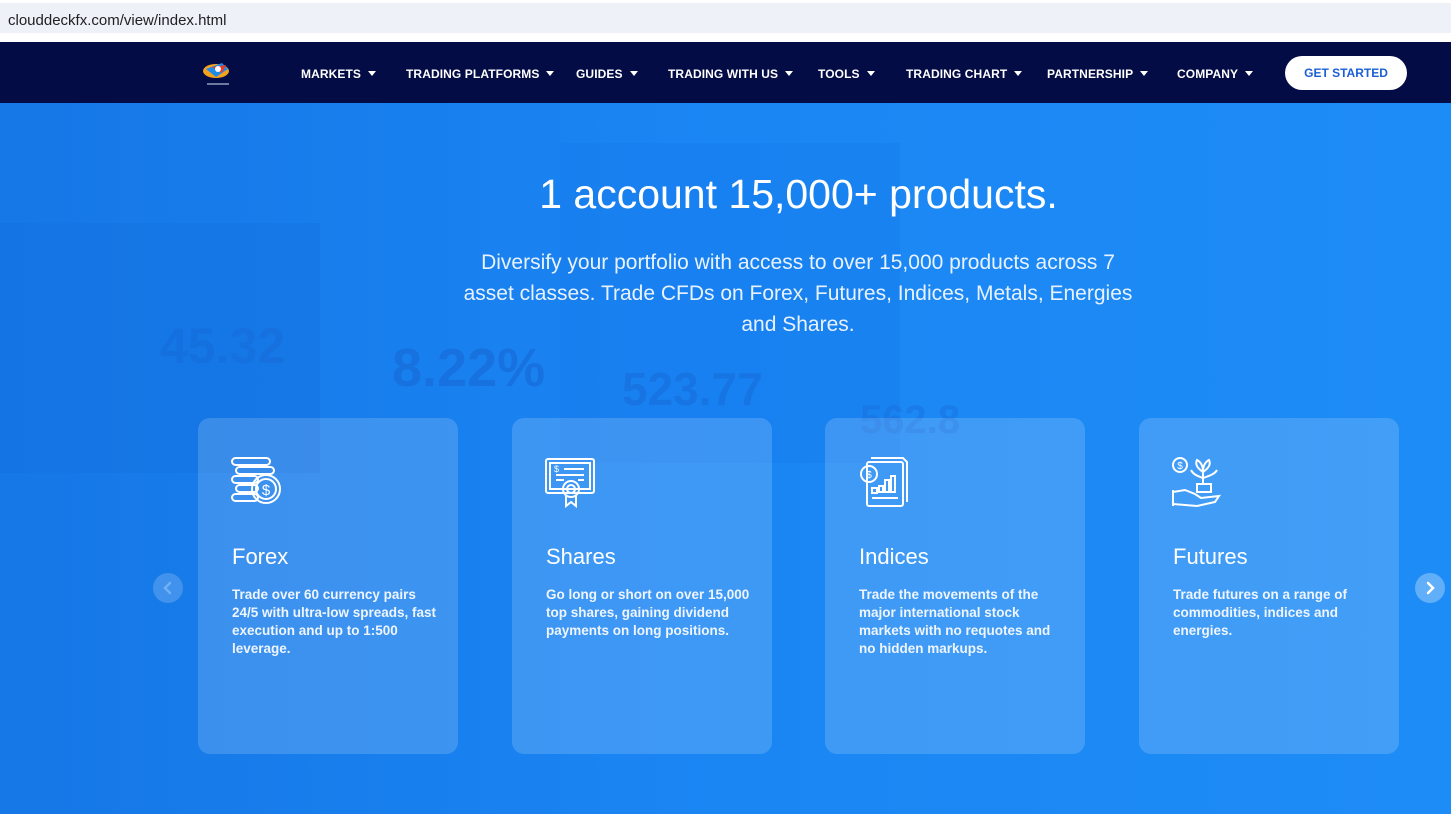  I want to click on nav-markets: MARKETS, so click(339, 74).